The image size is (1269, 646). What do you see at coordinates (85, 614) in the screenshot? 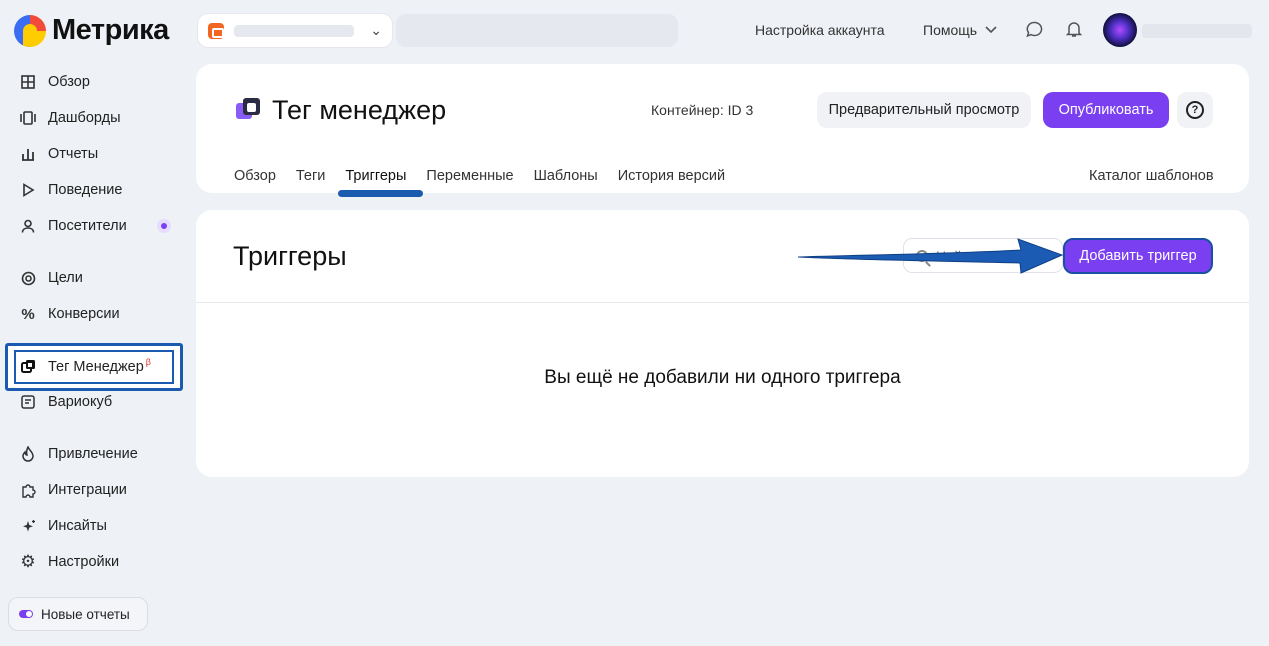
I see `new-reports-label: Новые отчеты` at bounding box center [85, 614].